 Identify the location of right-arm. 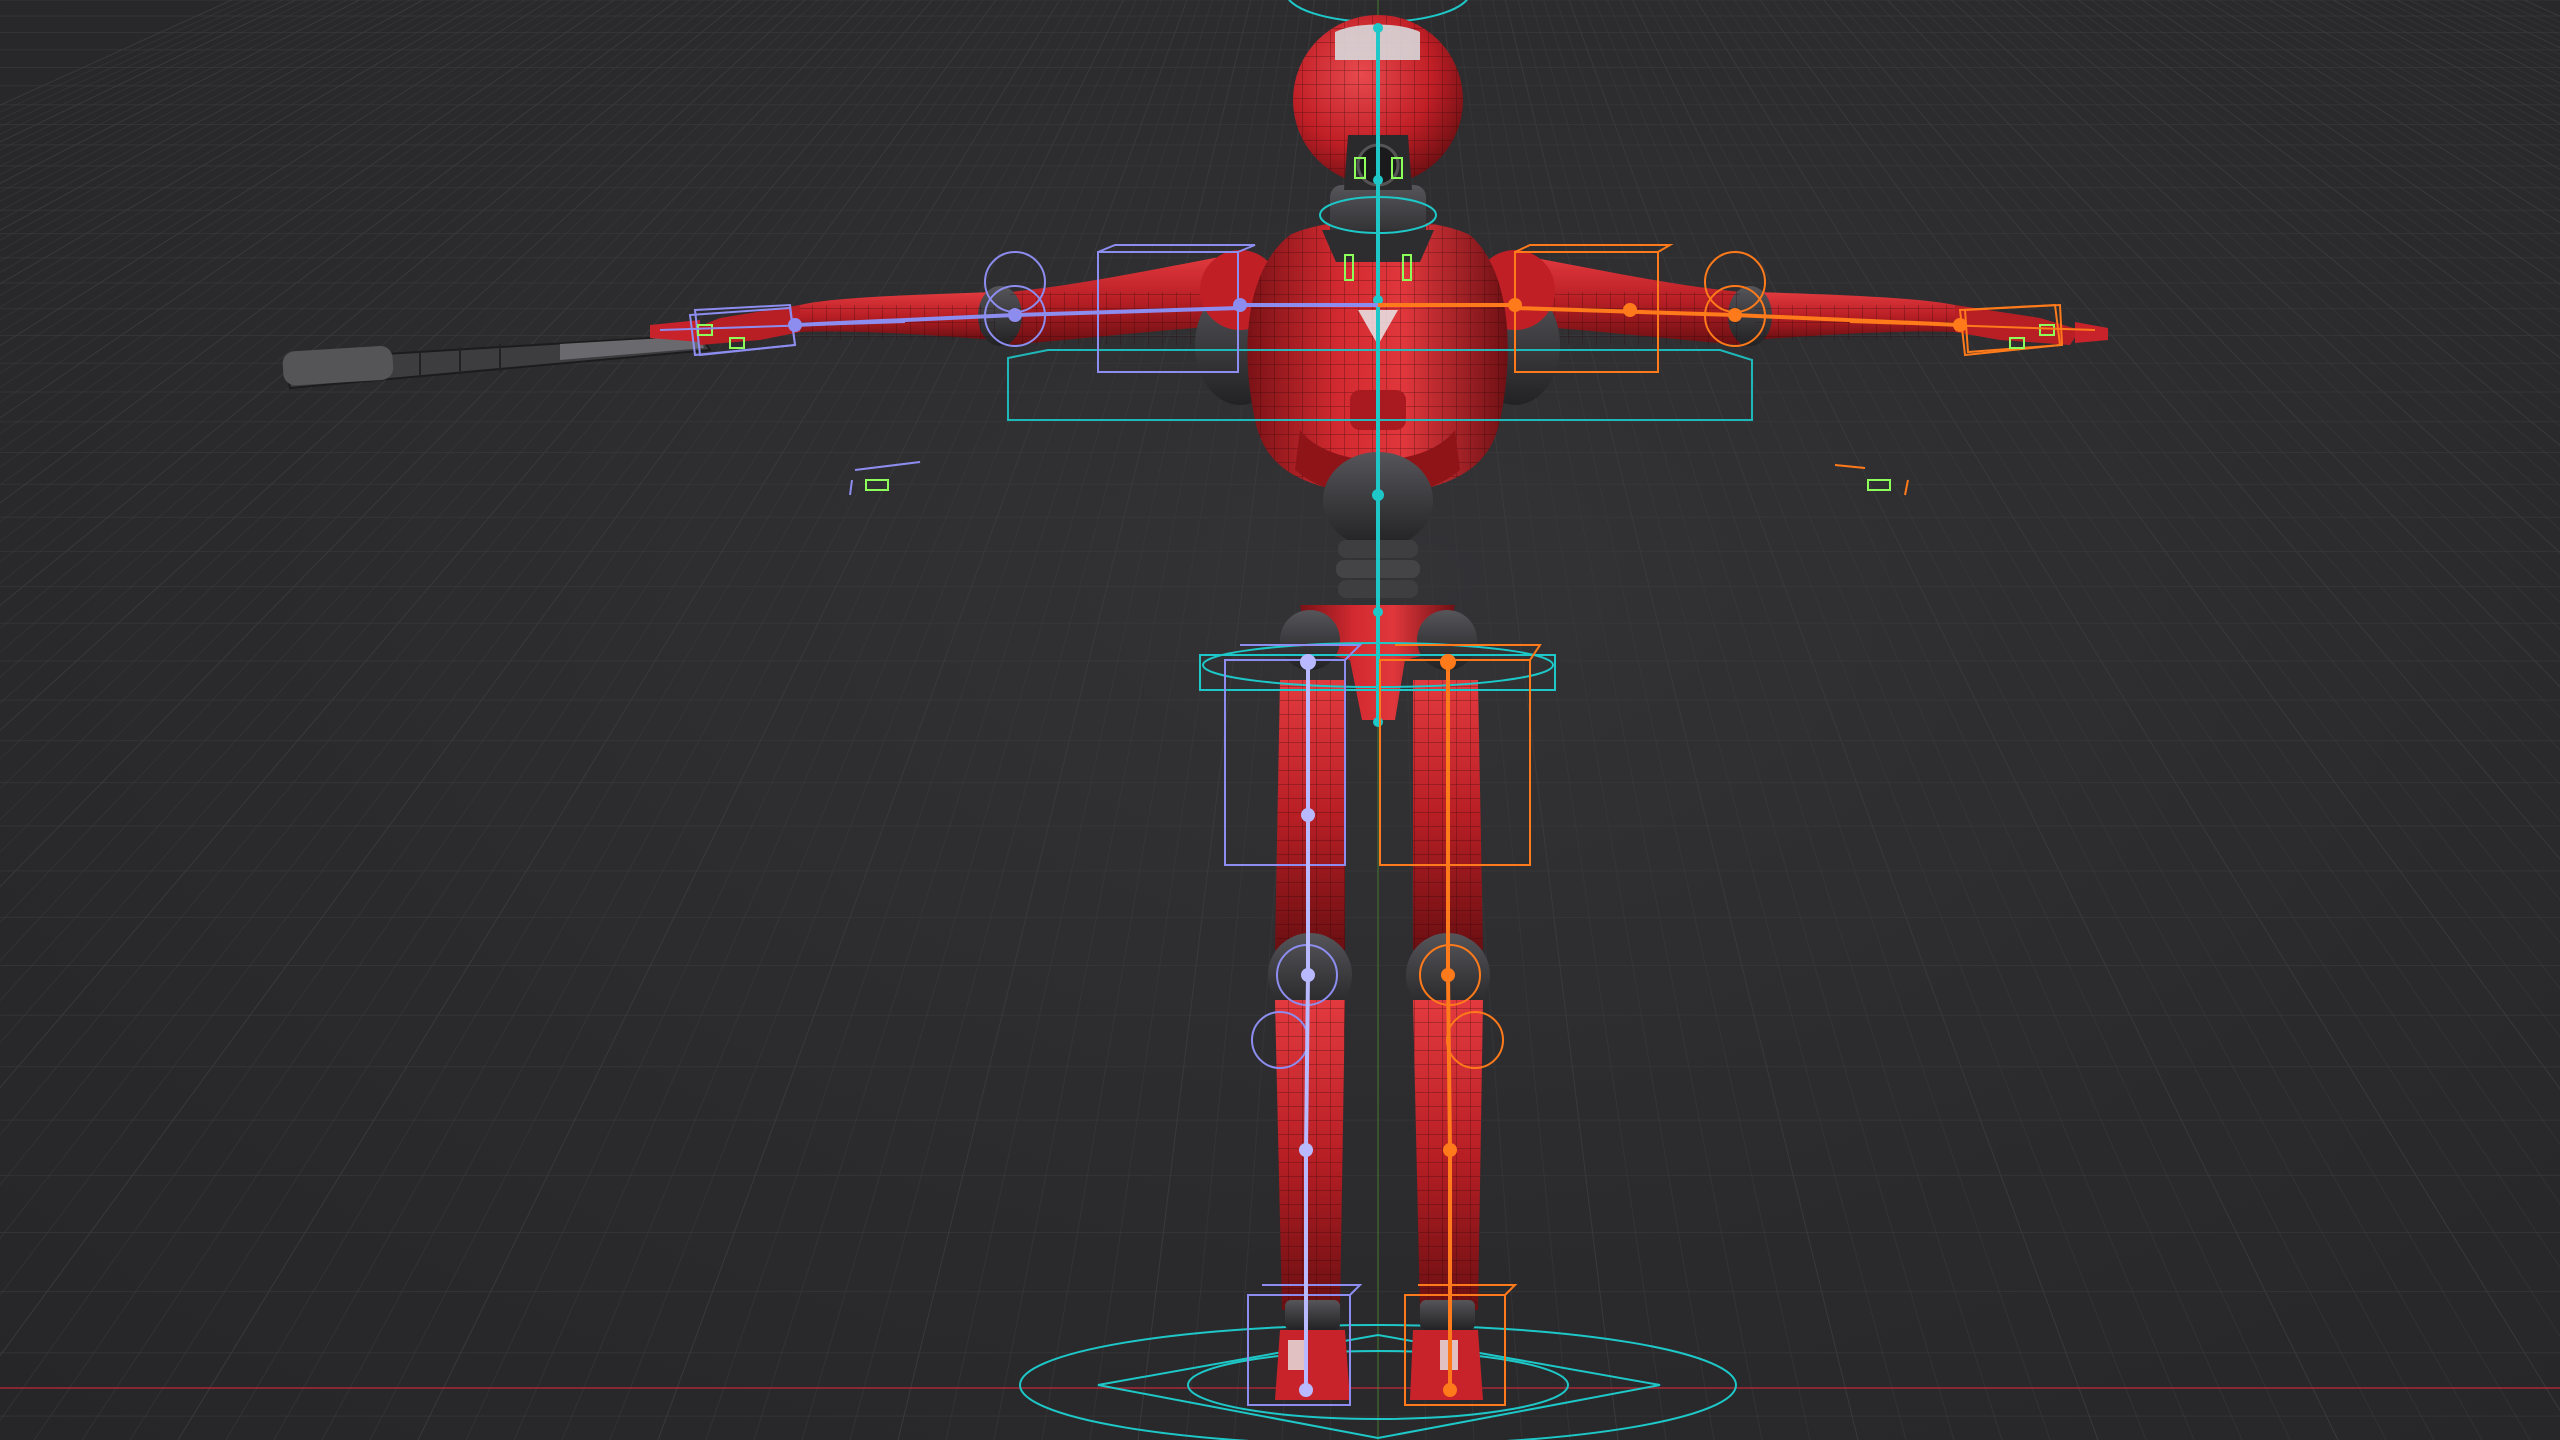
(1811, 300).